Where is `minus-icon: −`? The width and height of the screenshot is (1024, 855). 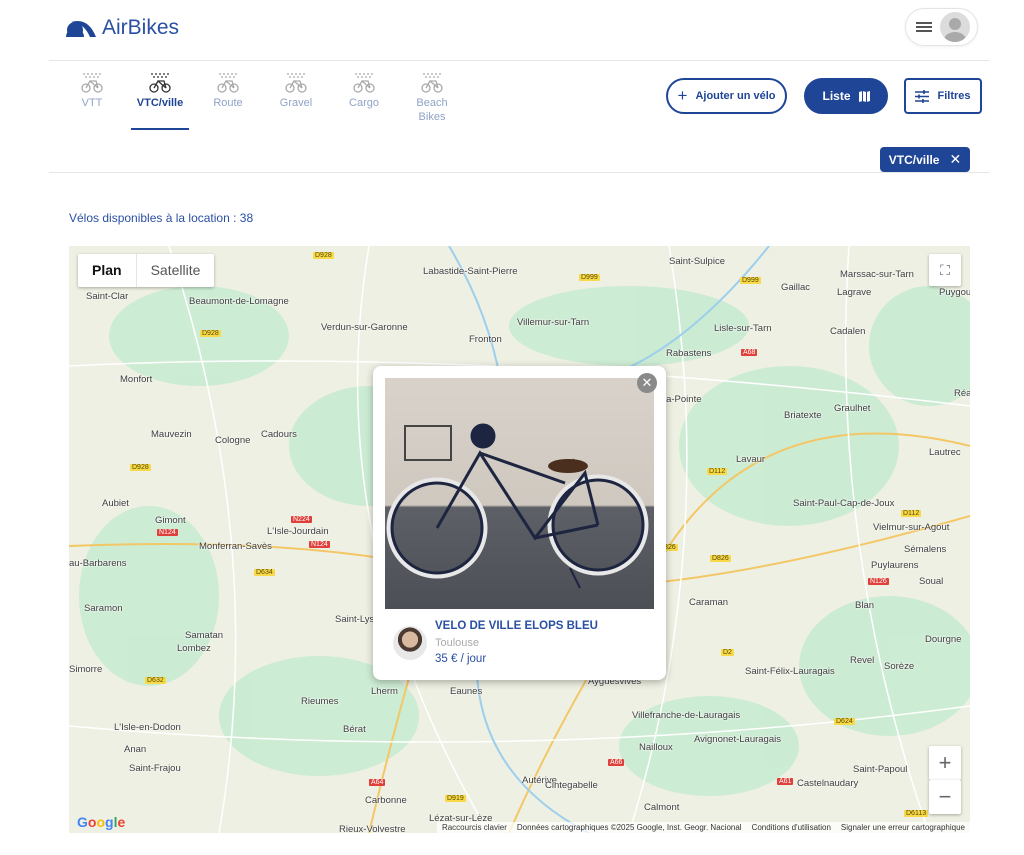
minus-icon: − is located at coordinates (945, 796).